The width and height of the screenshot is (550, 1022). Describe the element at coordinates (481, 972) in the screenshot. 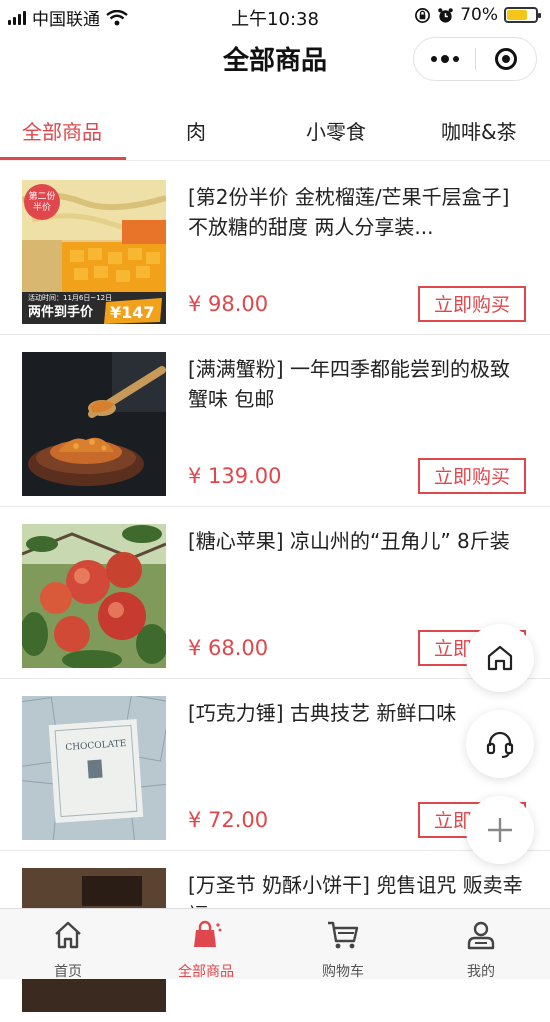

I see `tabbar-label-me: 我的` at that location.